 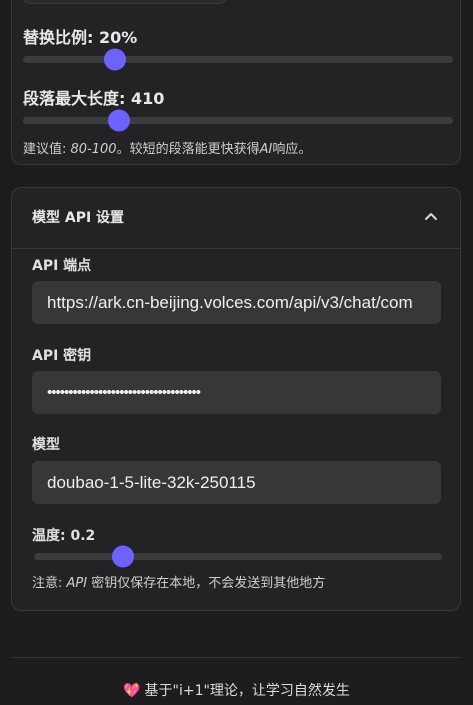 I want to click on paragraph-length-hint: 建议值: 80-100。较短的段落能更快获得AI响应。, so click(x=167, y=149).